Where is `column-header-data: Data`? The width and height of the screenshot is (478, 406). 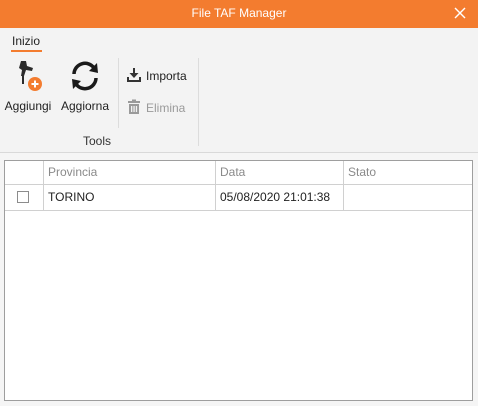 column-header-data: Data is located at coordinates (279, 172).